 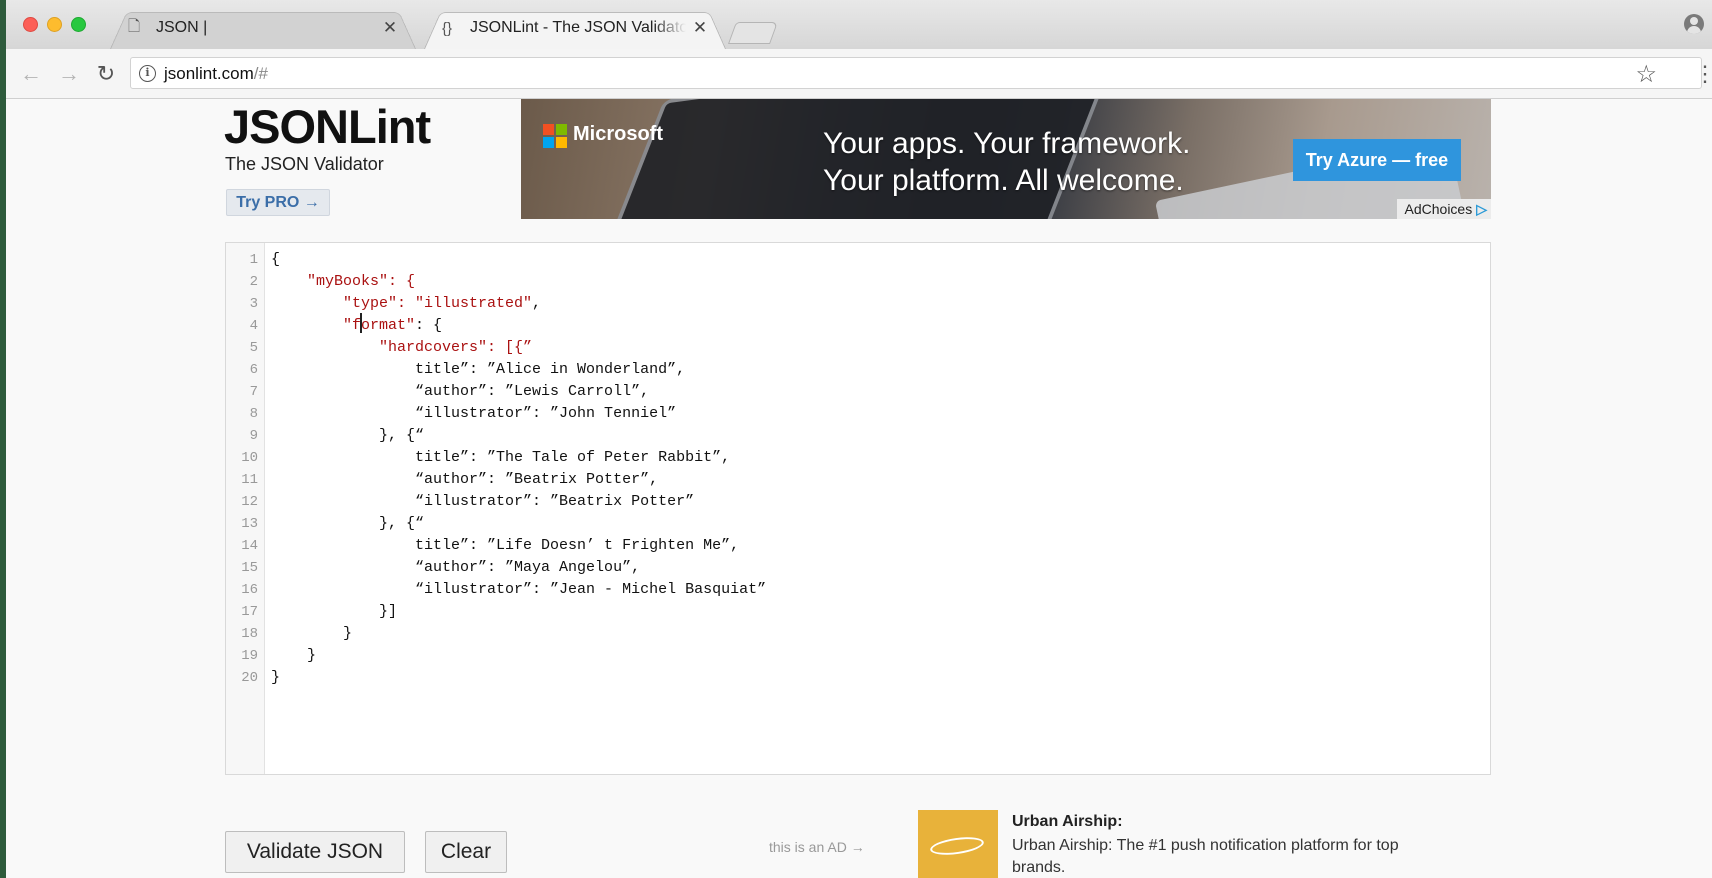 I want to click on code-rest: “author”: ”Maya Angelou”,, so click(x=528, y=567).